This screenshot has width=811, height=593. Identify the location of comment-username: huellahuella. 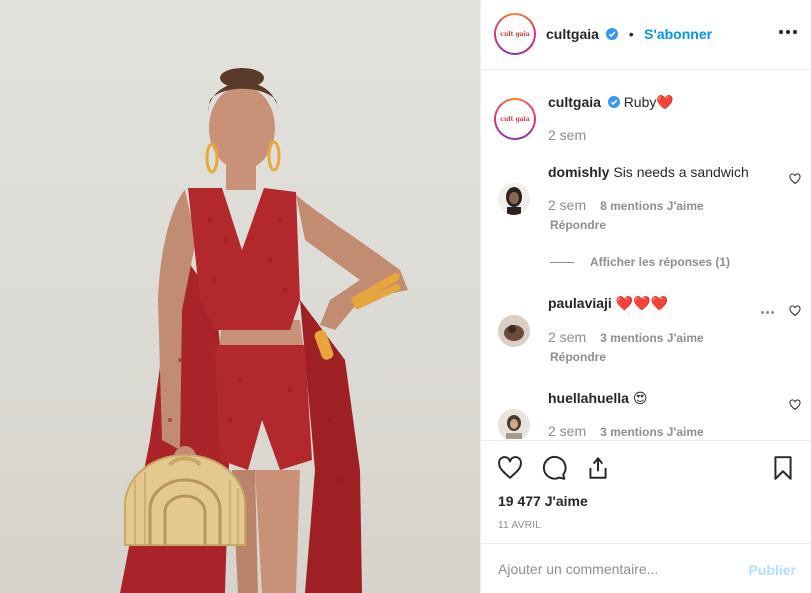
(588, 398).